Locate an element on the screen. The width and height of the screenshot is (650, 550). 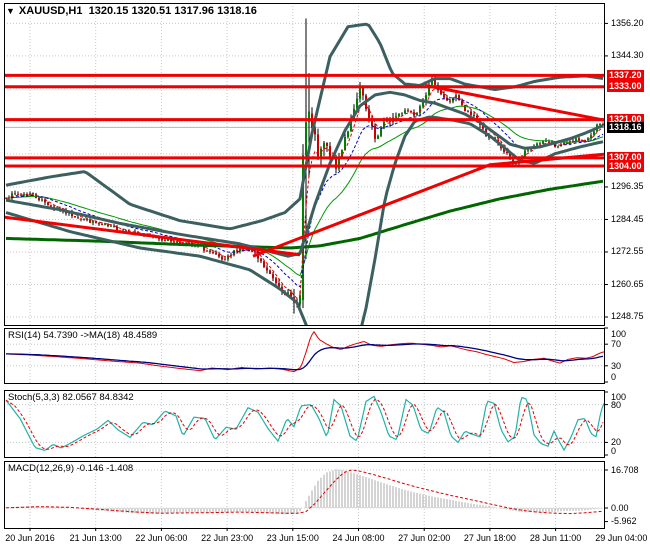
rsi-axis-label: 0 is located at coordinates (614, 377).